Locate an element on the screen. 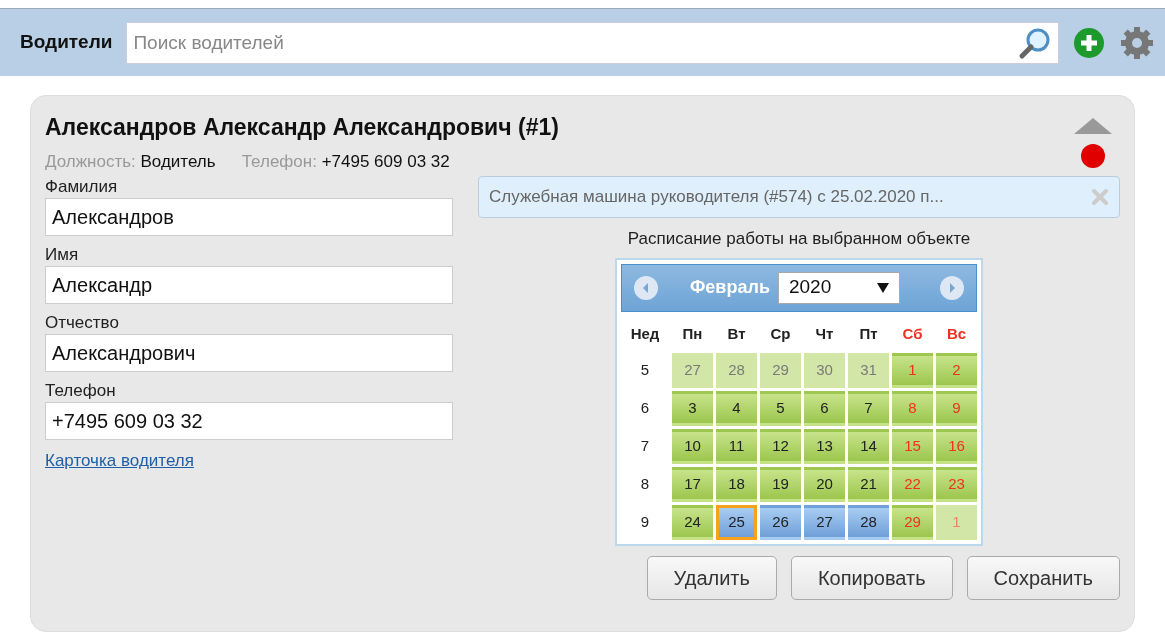 This screenshot has height=637, width=1165. week-number: 7 is located at coordinates (645, 445).